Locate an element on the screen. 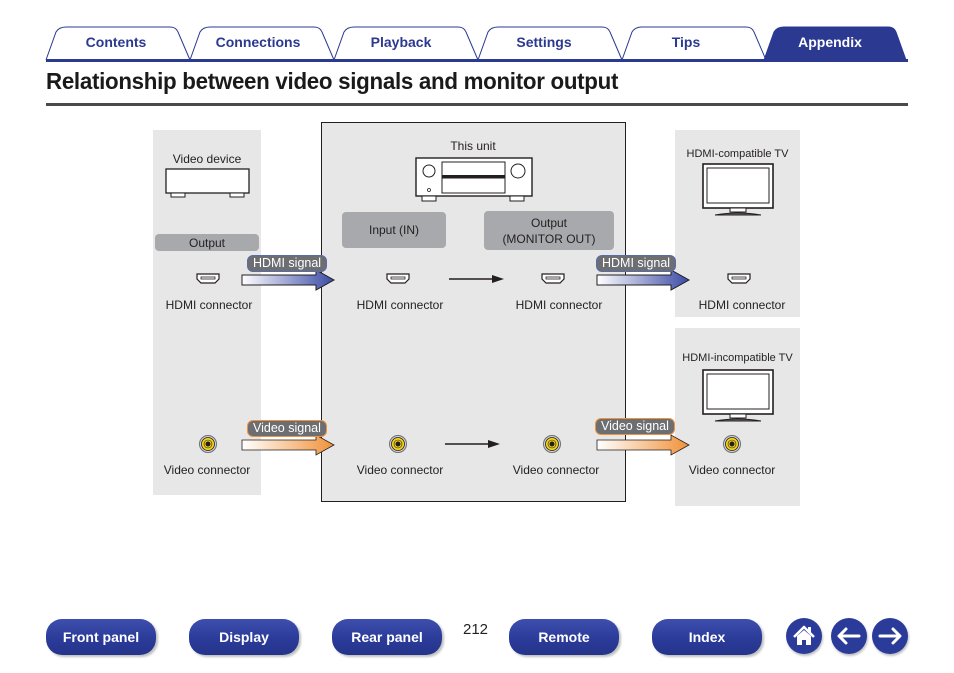  rear-panel-button: Rear panel is located at coordinates (387, 637).